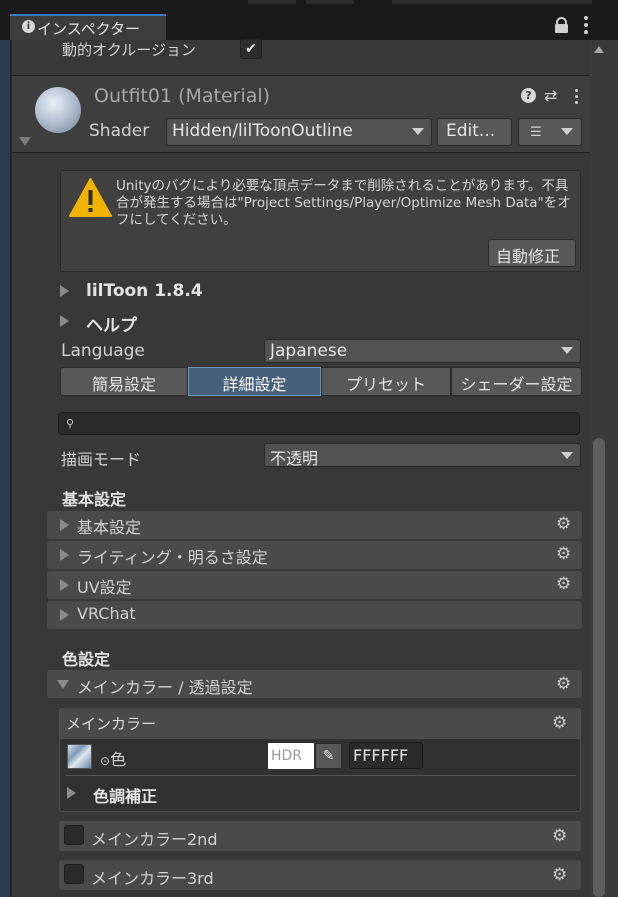 Image resolution: width=618 pixels, height=897 pixels. I want to click on main-color-2nd-label: メインカラー2nd, so click(154, 839).